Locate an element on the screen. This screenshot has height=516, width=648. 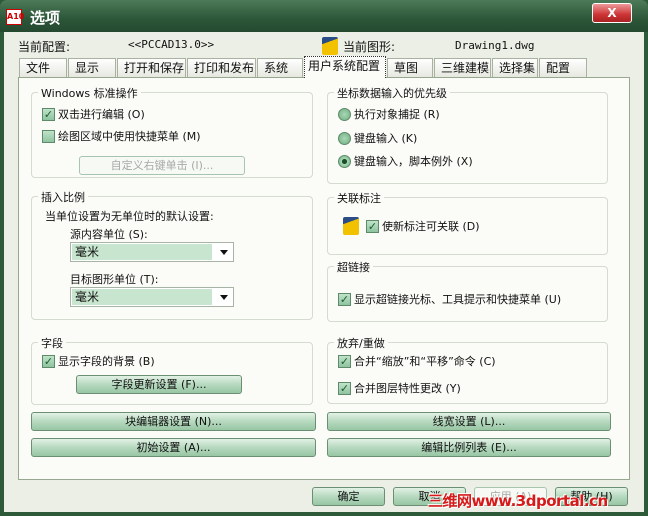
checkbox-label: 双击进行编辑 (O) is located at coordinates (101, 114).